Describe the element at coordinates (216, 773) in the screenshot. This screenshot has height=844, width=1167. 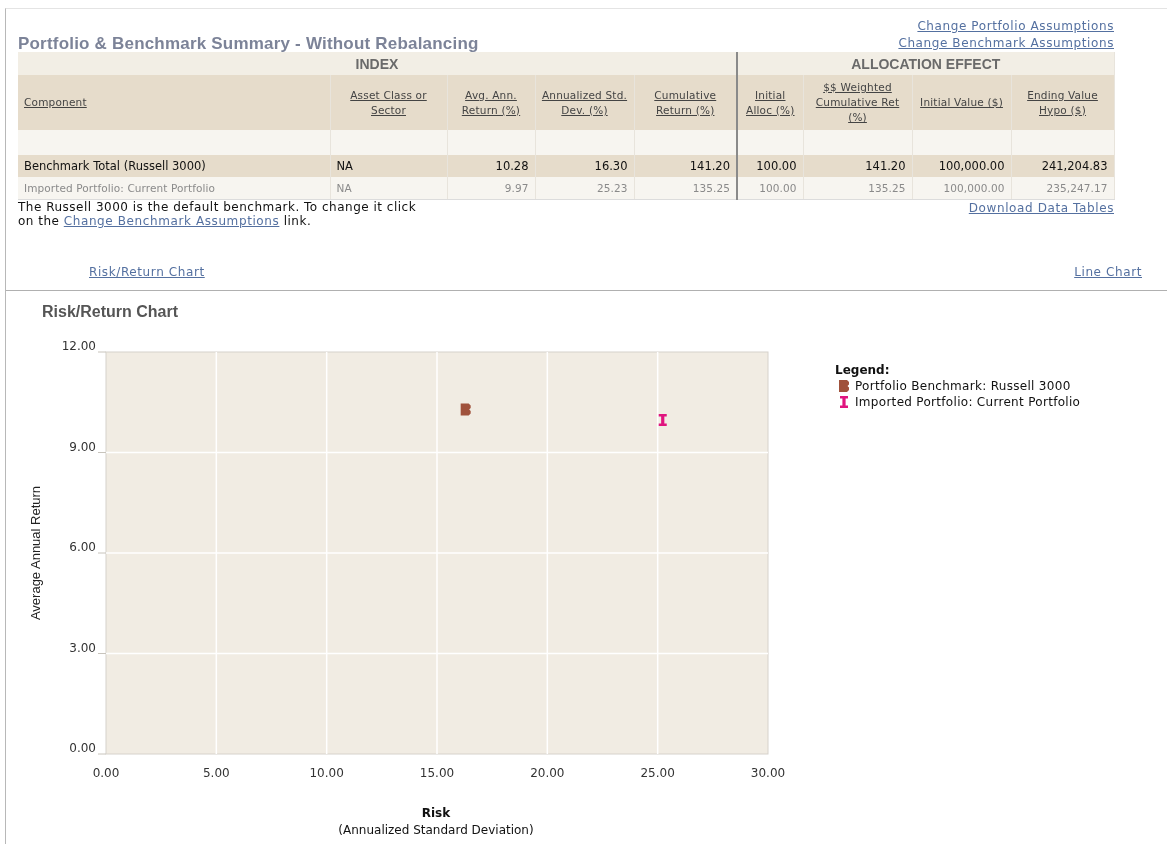
I see `x-tick-label: 5.00` at that location.